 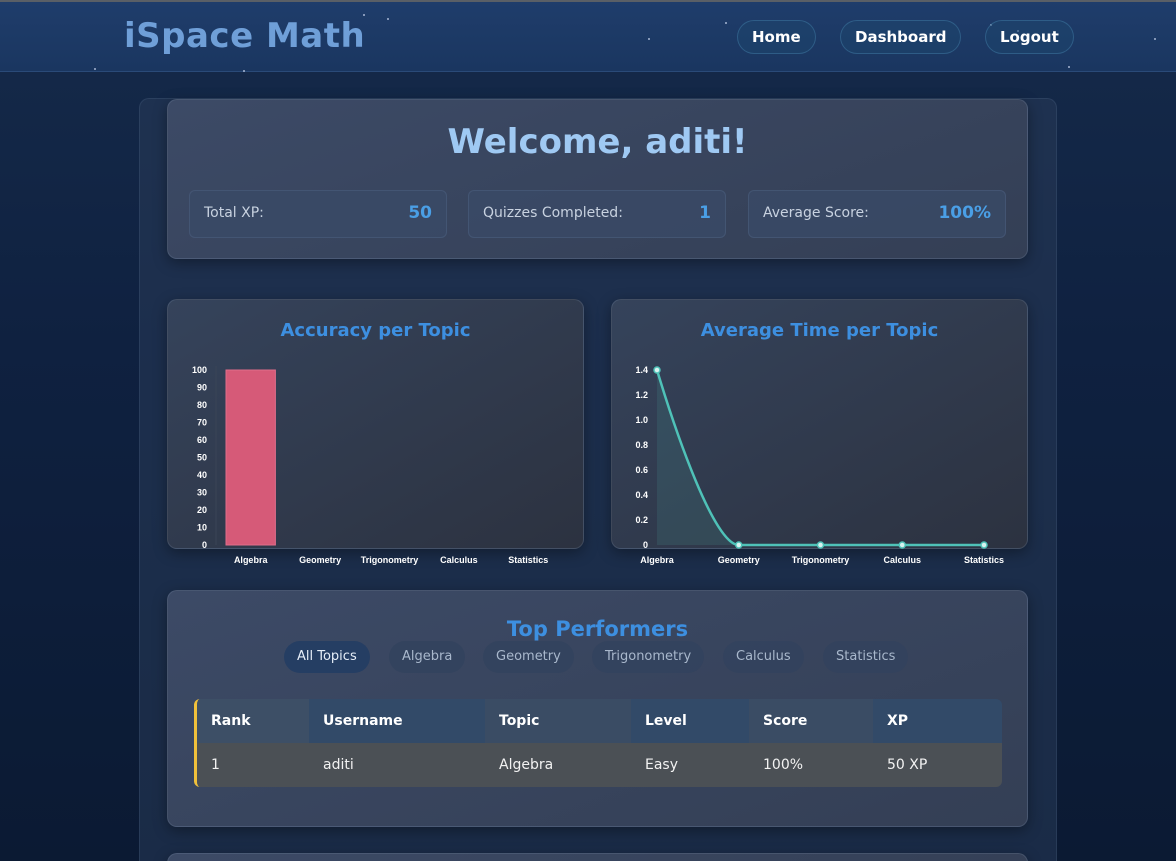 What do you see at coordinates (397, 721) in the screenshot?
I see `col-username: Username` at bounding box center [397, 721].